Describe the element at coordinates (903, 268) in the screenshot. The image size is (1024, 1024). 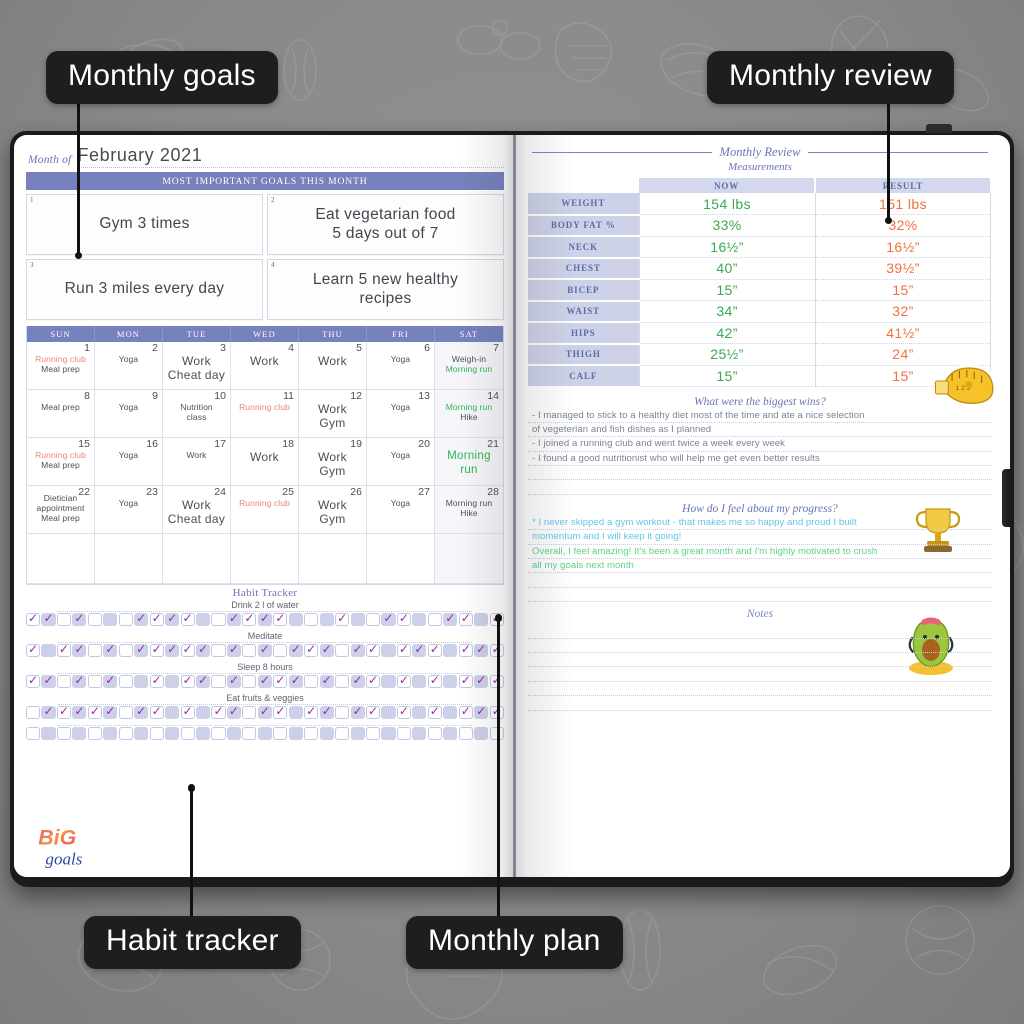
I see `measurement-result: 39½”` at that location.